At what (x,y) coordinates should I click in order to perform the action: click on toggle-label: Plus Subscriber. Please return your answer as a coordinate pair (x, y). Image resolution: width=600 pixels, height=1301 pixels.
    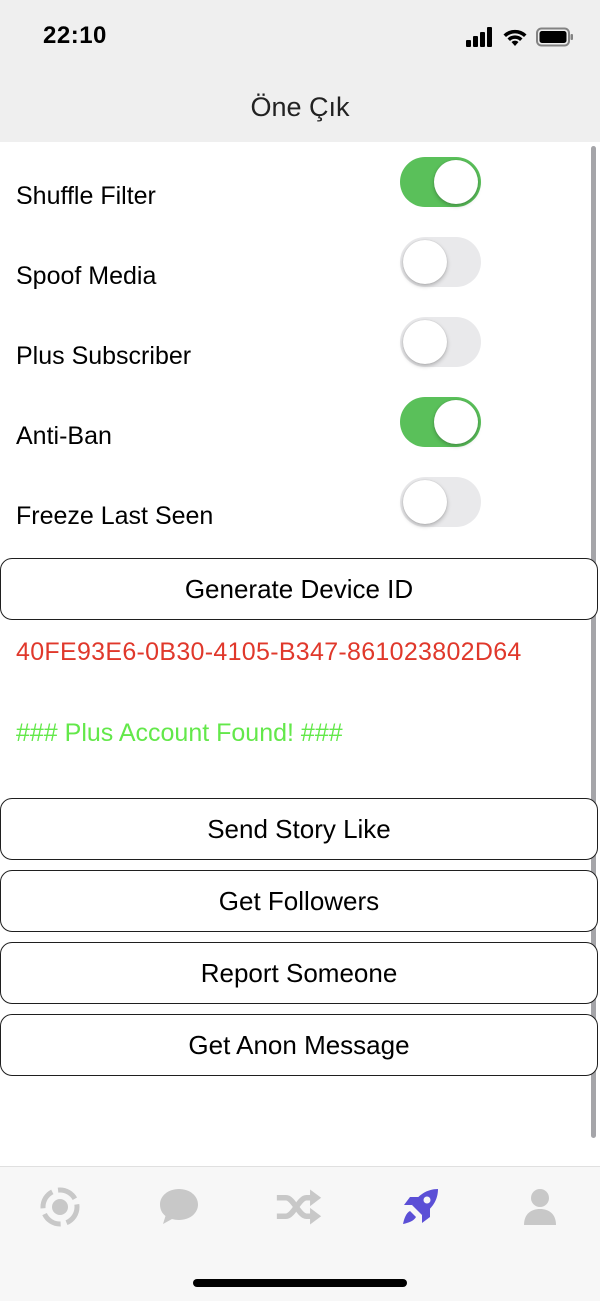
    Looking at the image, I should click on (104, 356).